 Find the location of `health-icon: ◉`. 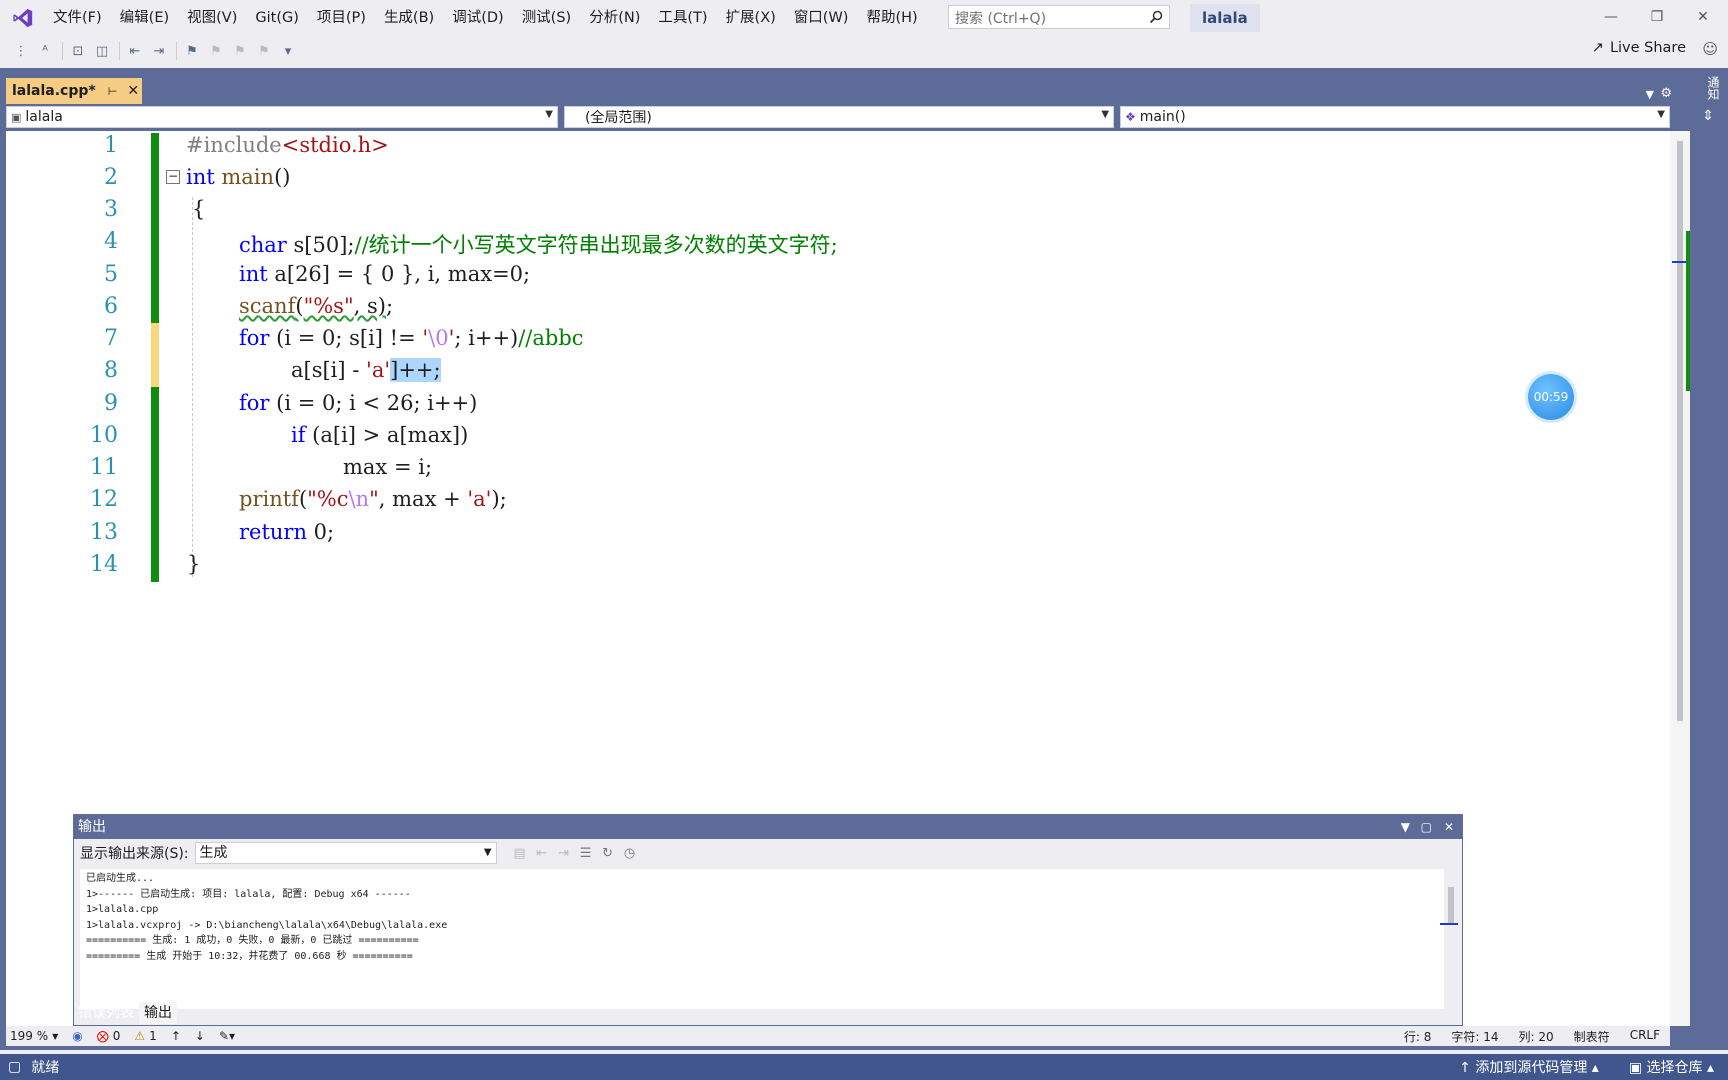

health-icon: ◉ is located at coordinates (77, 1036).